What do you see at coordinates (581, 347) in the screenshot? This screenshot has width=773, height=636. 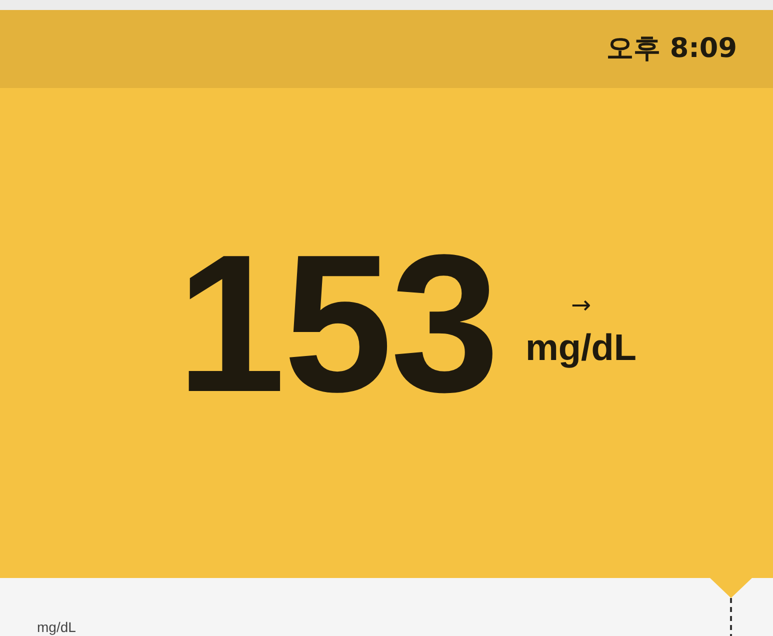 I see `unit-label: mg/dL` at bounding box center [581, 347].